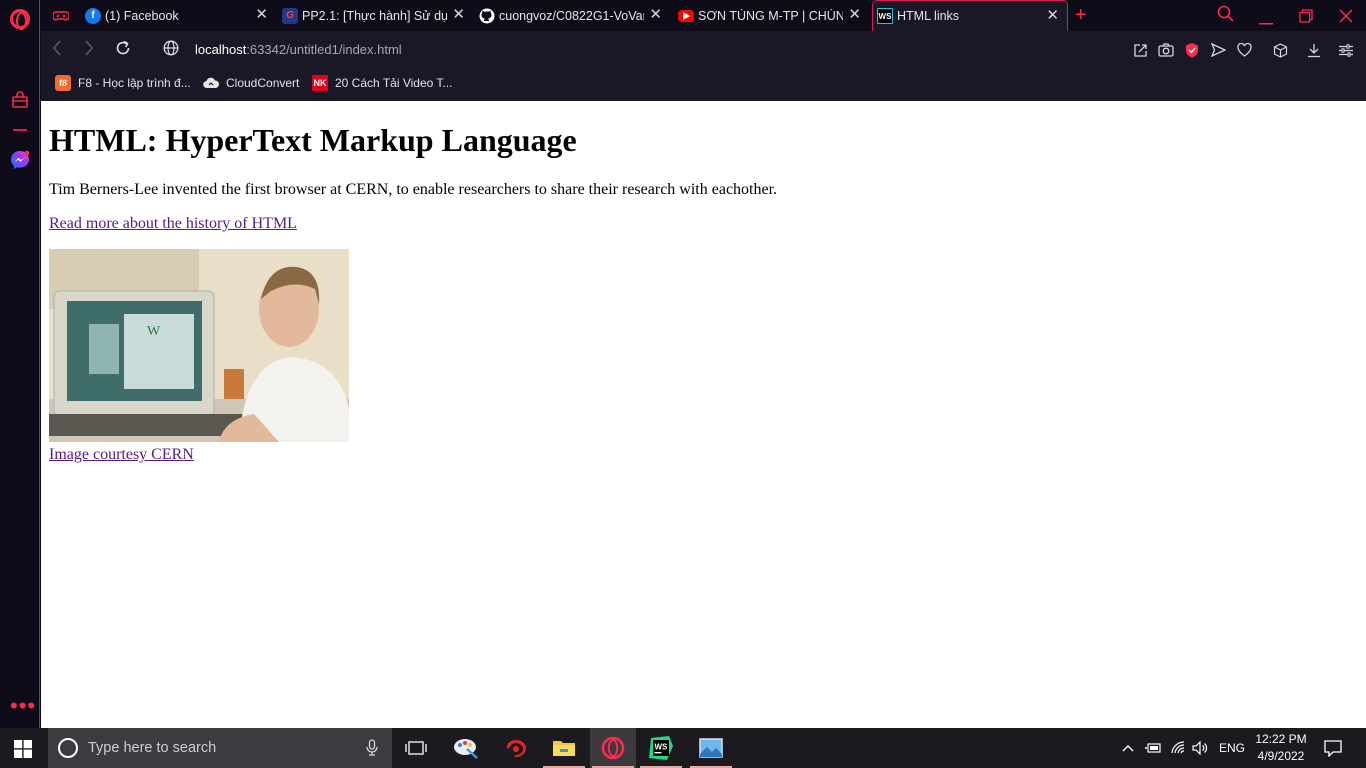  What do you see at coordinates (211, 83) in the screenshot?
I see `cloudconvert-icon` at bounding box center [211, 83].